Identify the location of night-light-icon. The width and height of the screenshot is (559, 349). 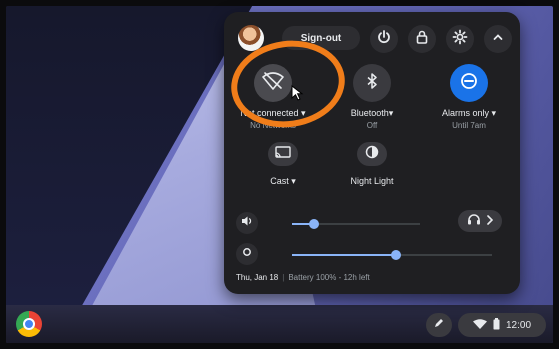
(372, 154).